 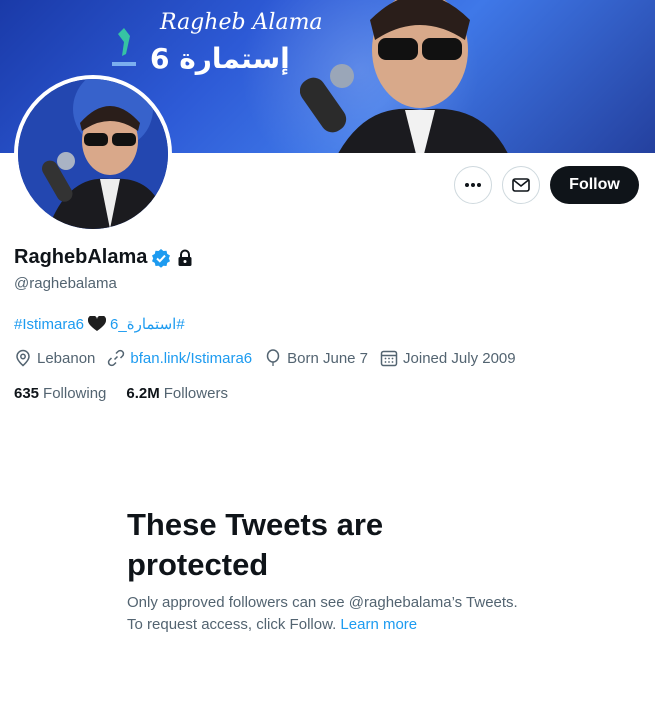 I want to click on location-icon, so click(x=23, y=358).